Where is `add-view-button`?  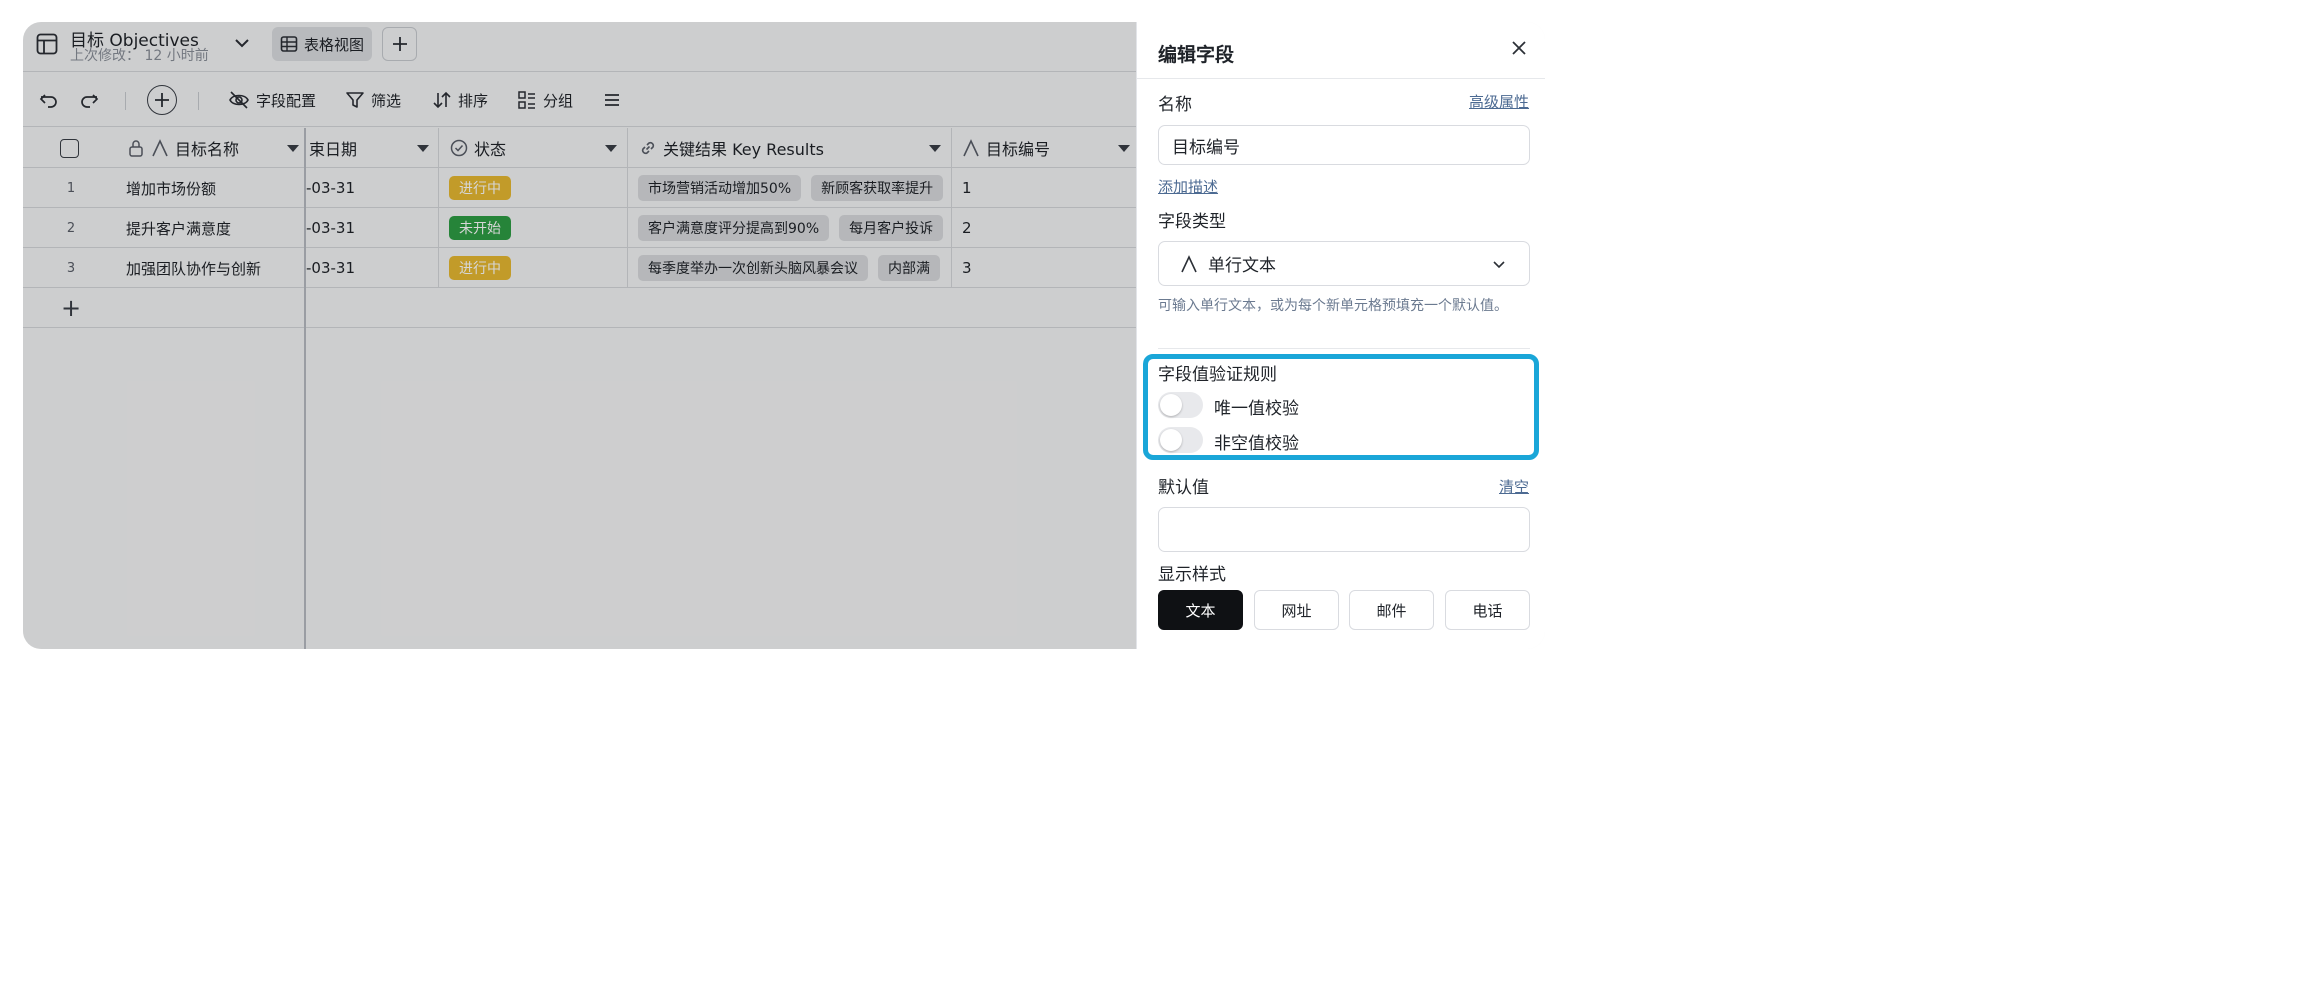 add-view-button is located at coordinates (399, 44).